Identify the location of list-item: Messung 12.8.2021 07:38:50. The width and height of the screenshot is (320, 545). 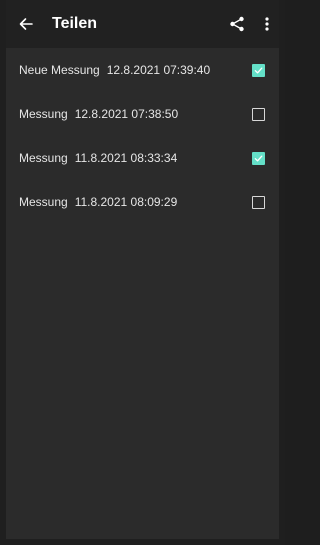
(142, 114).